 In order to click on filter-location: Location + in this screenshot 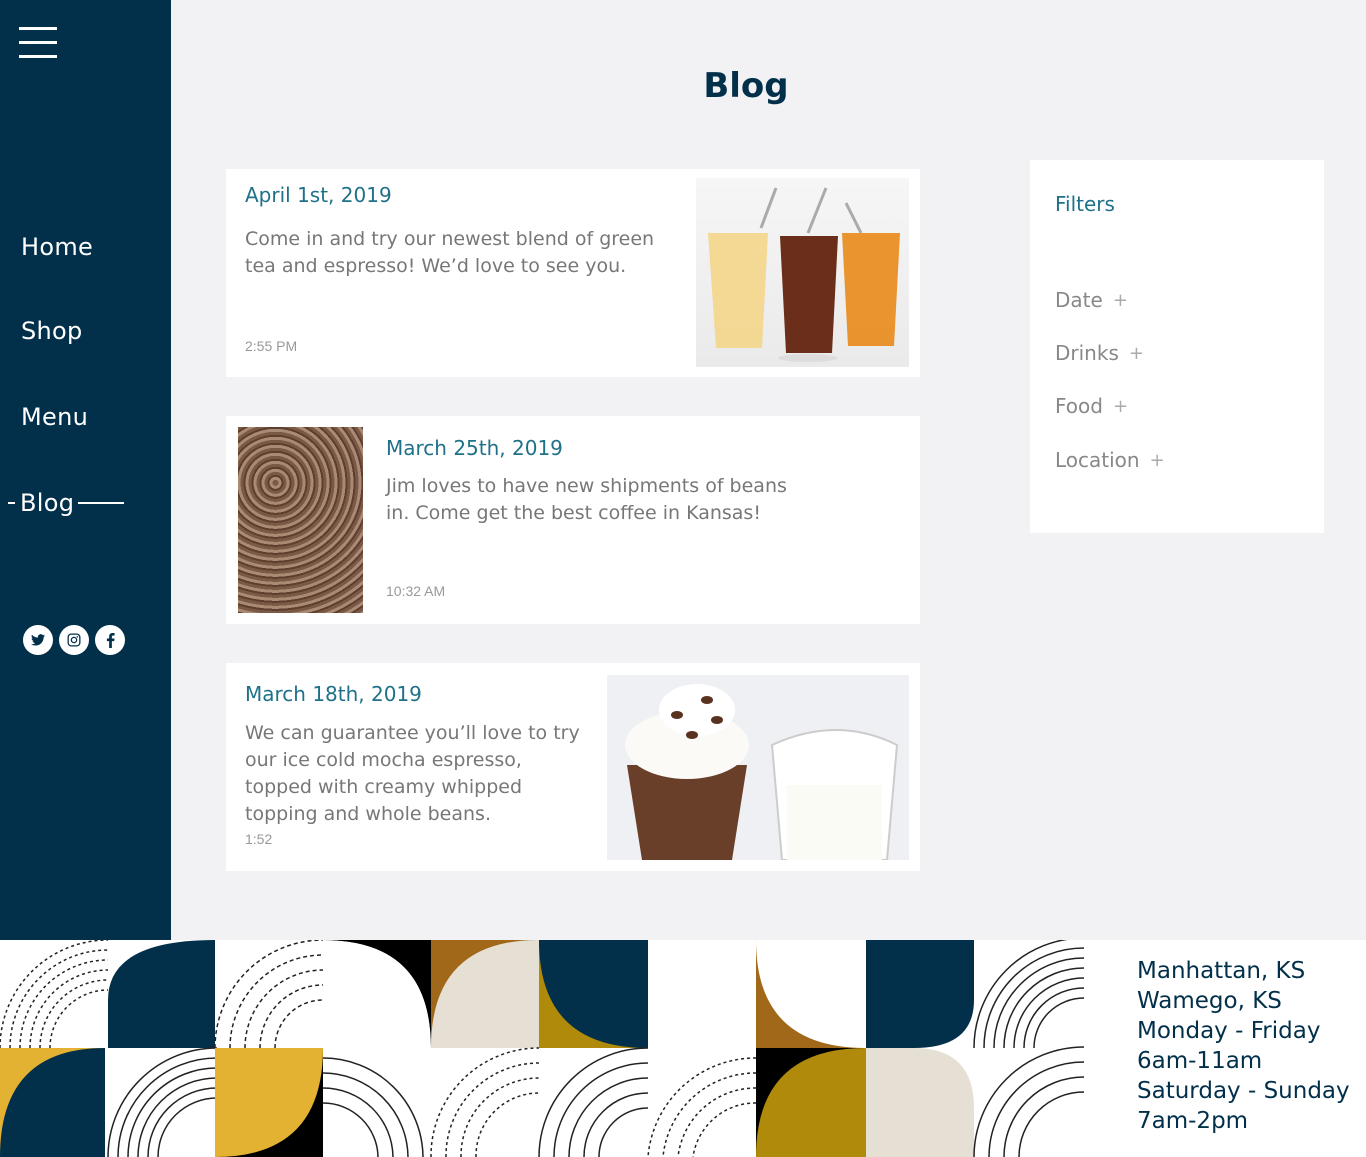, I will do `click(1110, 460)`.